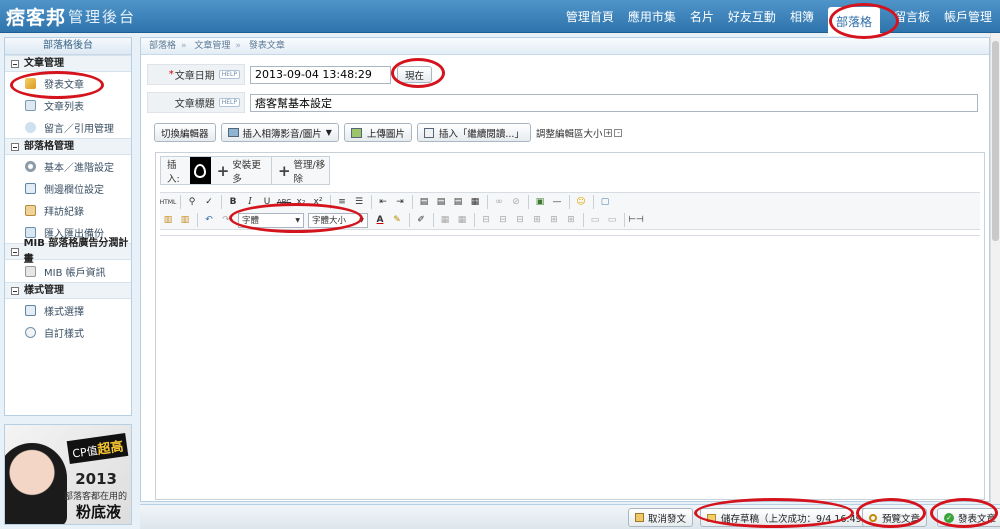 The width and height of the screenshot is (1000, 529). I want to click on justify-icon: ▦, so click(475, 202).